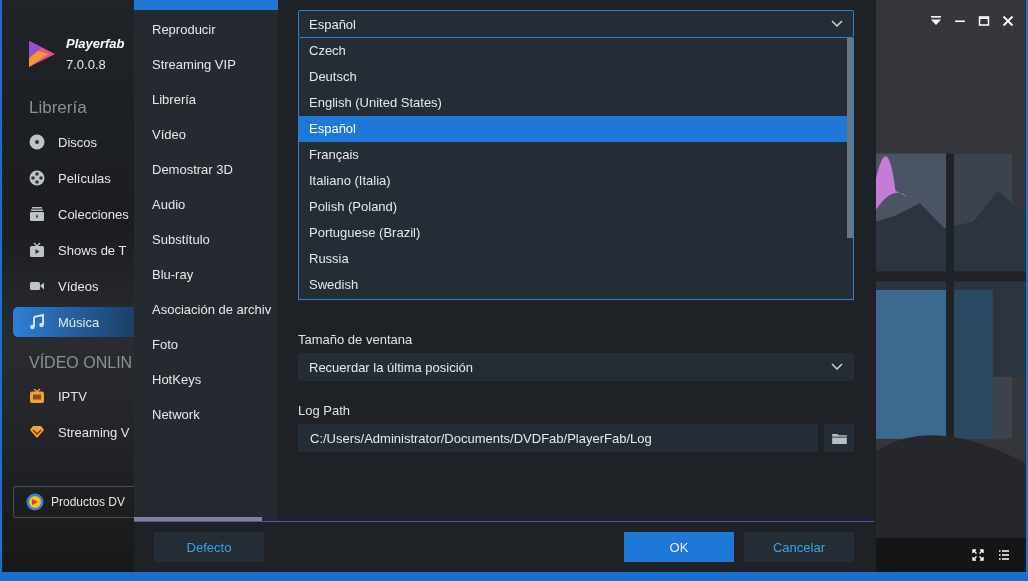  What do you see at coordinates (86, 64) in the screenshot?
I see `app-version: 7.0.0.8` at bounding box center [86, 64].